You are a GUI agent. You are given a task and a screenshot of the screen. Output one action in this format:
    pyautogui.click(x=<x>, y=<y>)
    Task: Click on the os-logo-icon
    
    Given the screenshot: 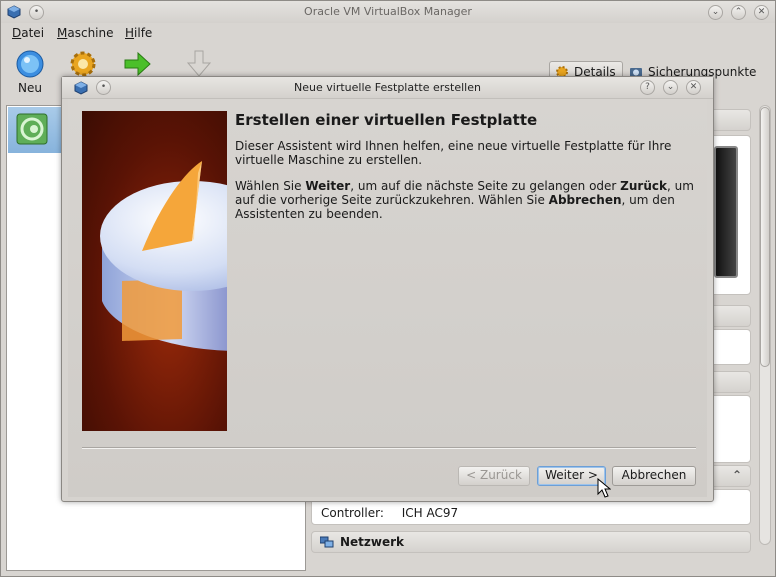 What is the action you would take?
    pyautogui.click(x=32, y=129)
    